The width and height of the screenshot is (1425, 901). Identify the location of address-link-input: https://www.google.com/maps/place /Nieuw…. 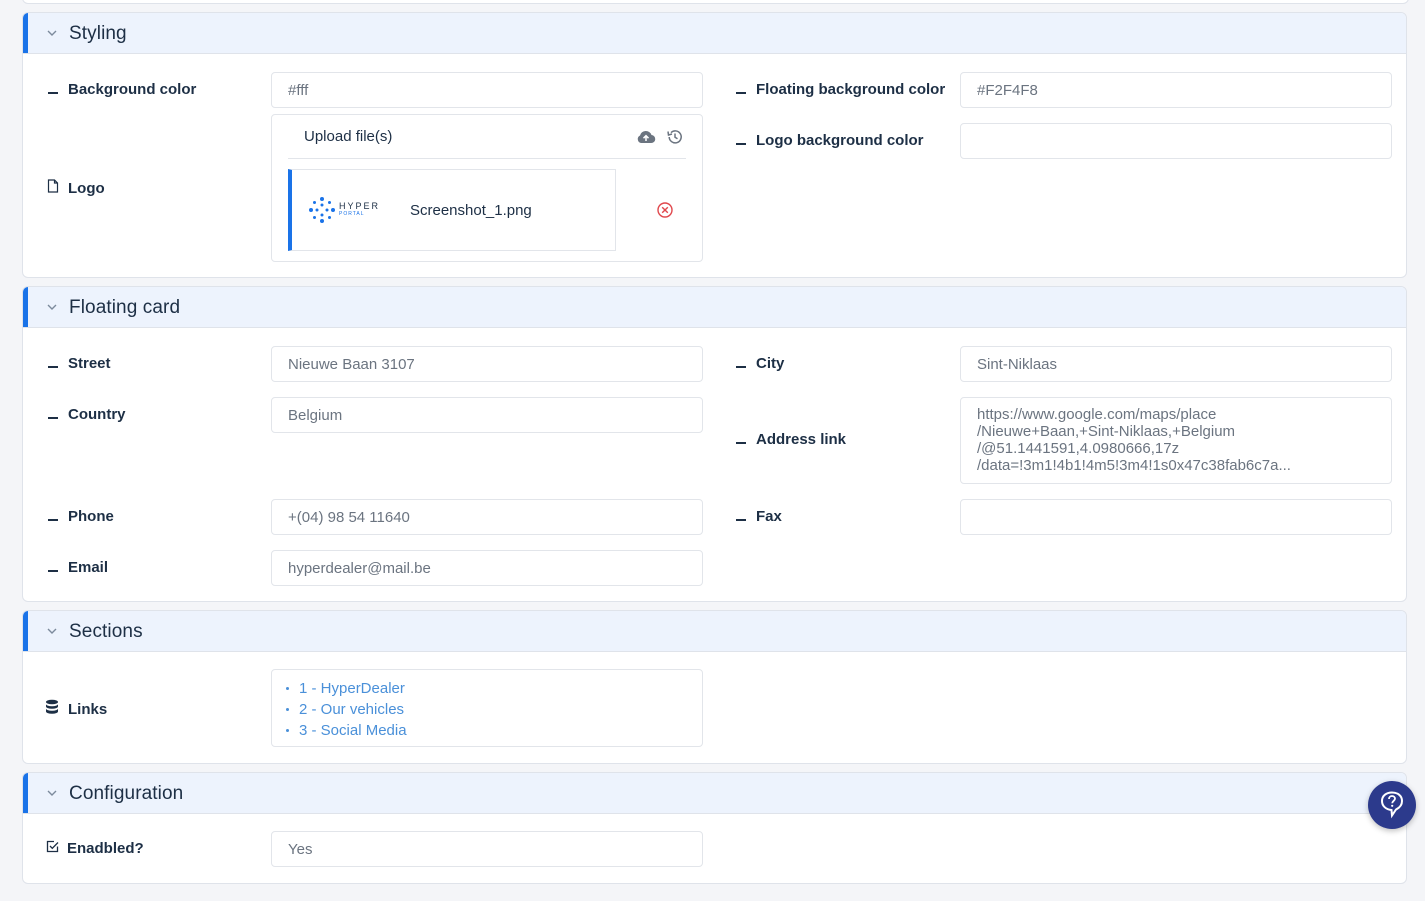
(1176, 440).